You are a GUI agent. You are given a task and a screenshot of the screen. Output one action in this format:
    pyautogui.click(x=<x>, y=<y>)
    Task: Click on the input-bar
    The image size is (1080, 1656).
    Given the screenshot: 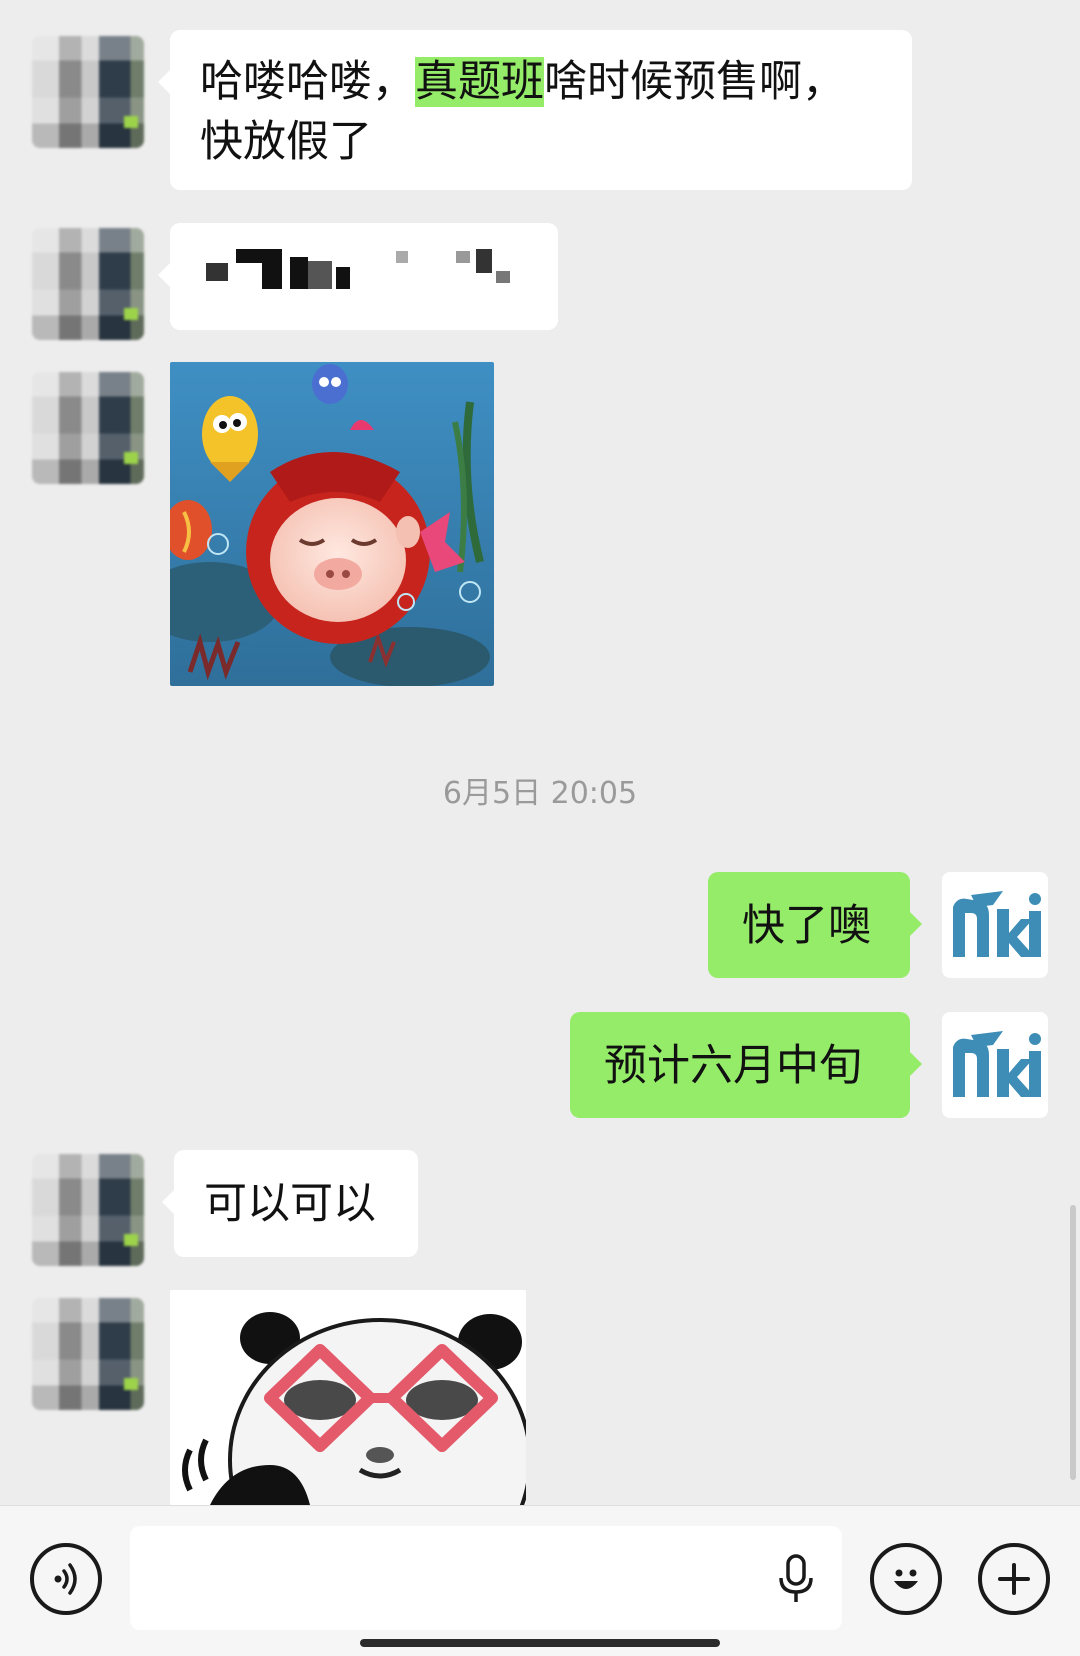 What is the action you would take?
    pyautogui.click(x=540, y=1580)
    